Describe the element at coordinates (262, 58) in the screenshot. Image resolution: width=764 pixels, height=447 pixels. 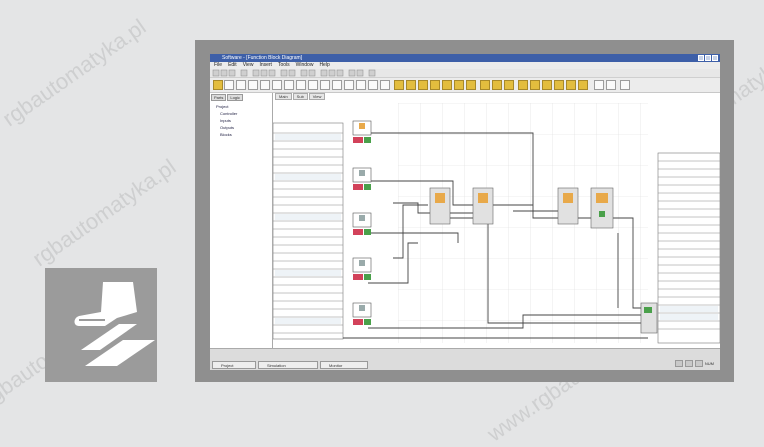
I see `window-title: Software - [Function Block Diagram]` at that location.